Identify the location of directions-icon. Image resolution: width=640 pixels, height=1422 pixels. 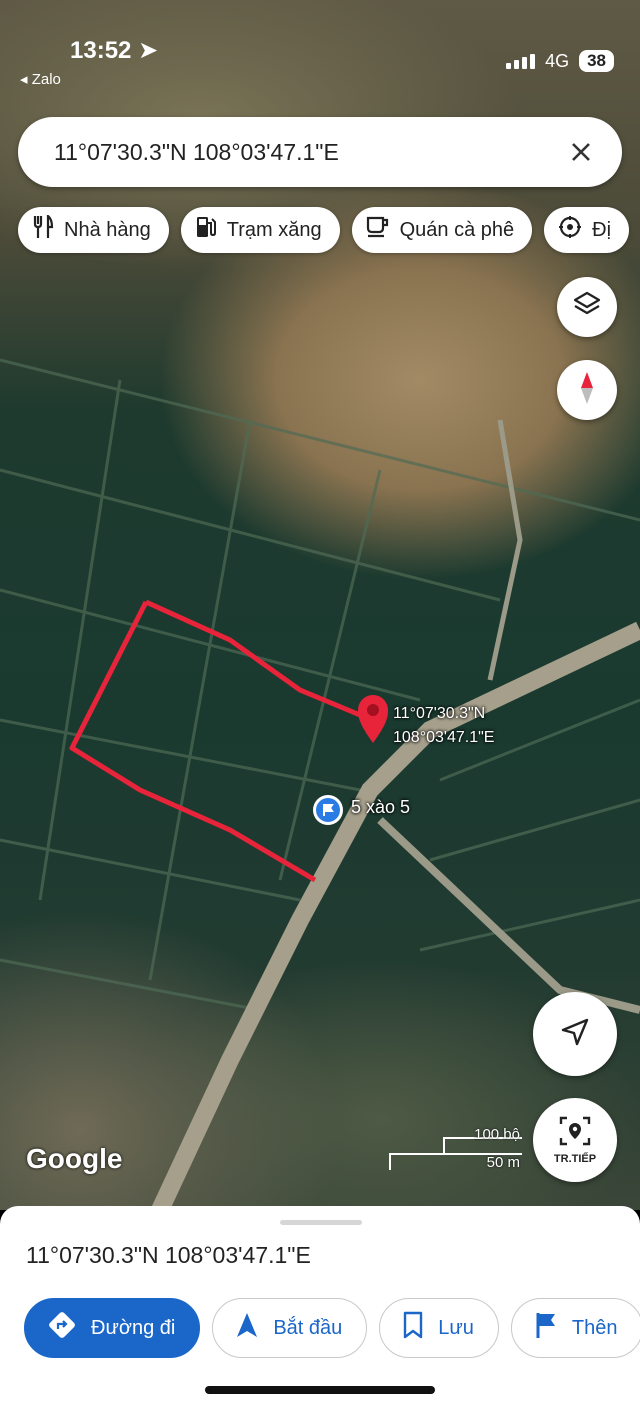
(62, 1328).